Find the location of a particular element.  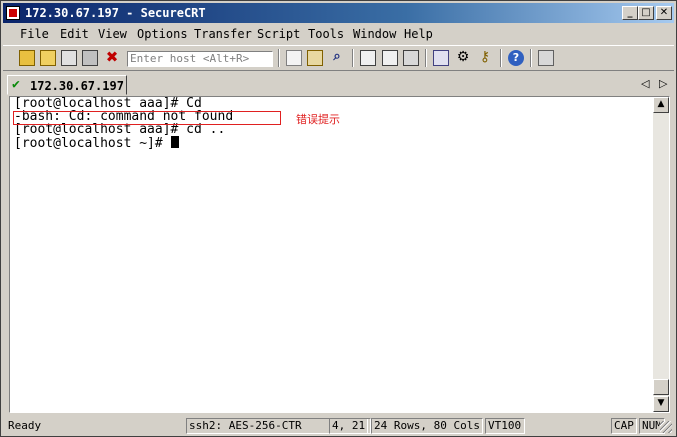

status-caps: CAP is located at coordinates (624, 426).